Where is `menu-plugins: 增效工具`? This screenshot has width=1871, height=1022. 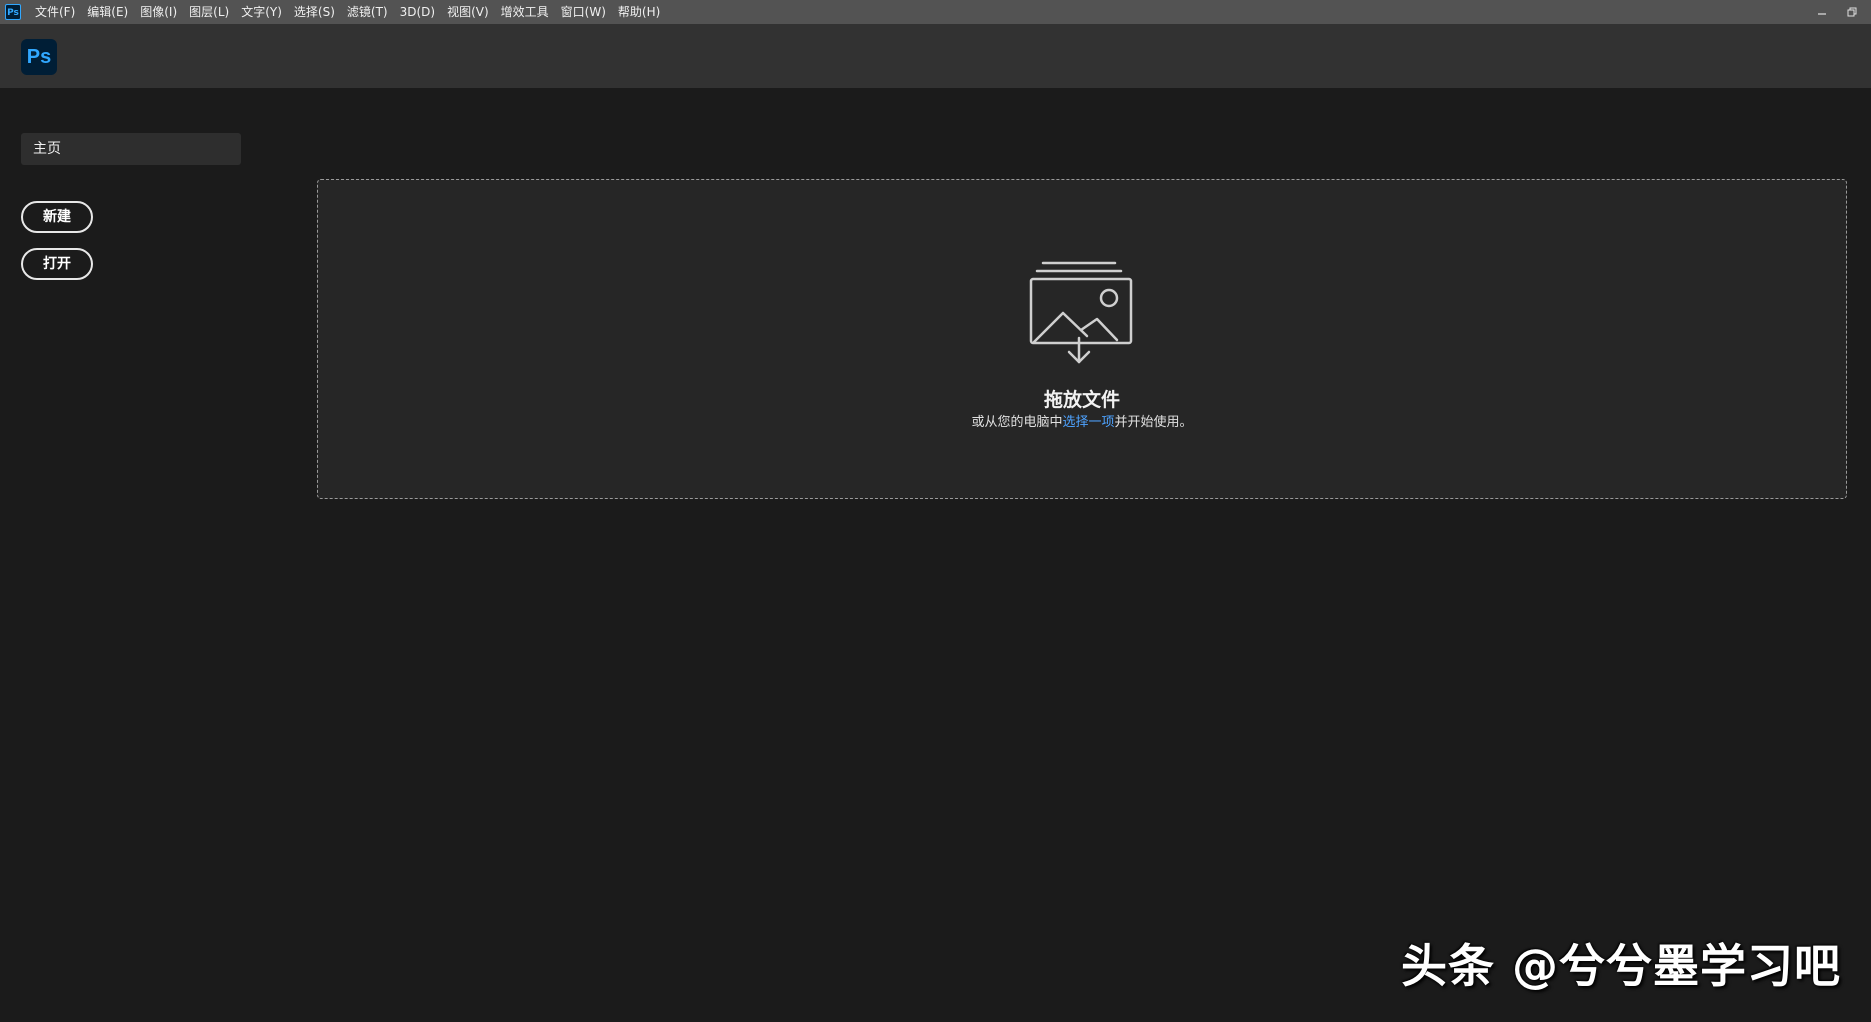
menu-plugins: 增效工具 is located at coordinates (525, 12).